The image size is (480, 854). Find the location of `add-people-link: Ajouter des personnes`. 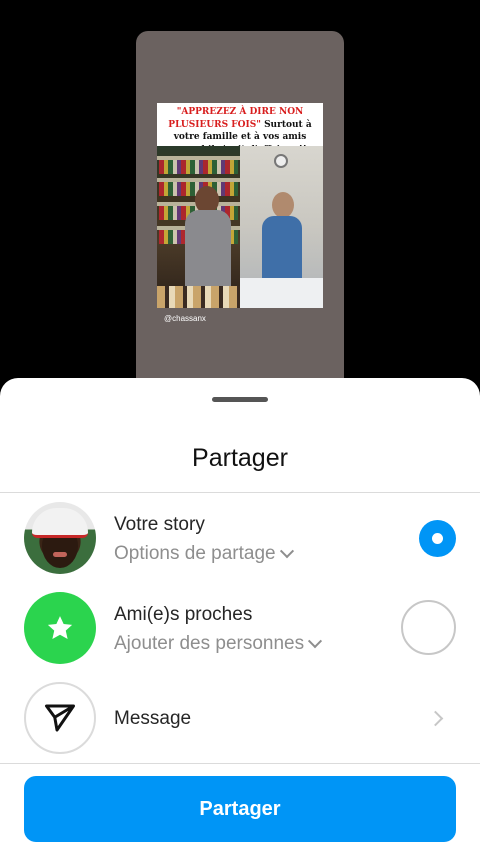

add-people-link: Ajouter des personnes is located at coordinates (218, 644).